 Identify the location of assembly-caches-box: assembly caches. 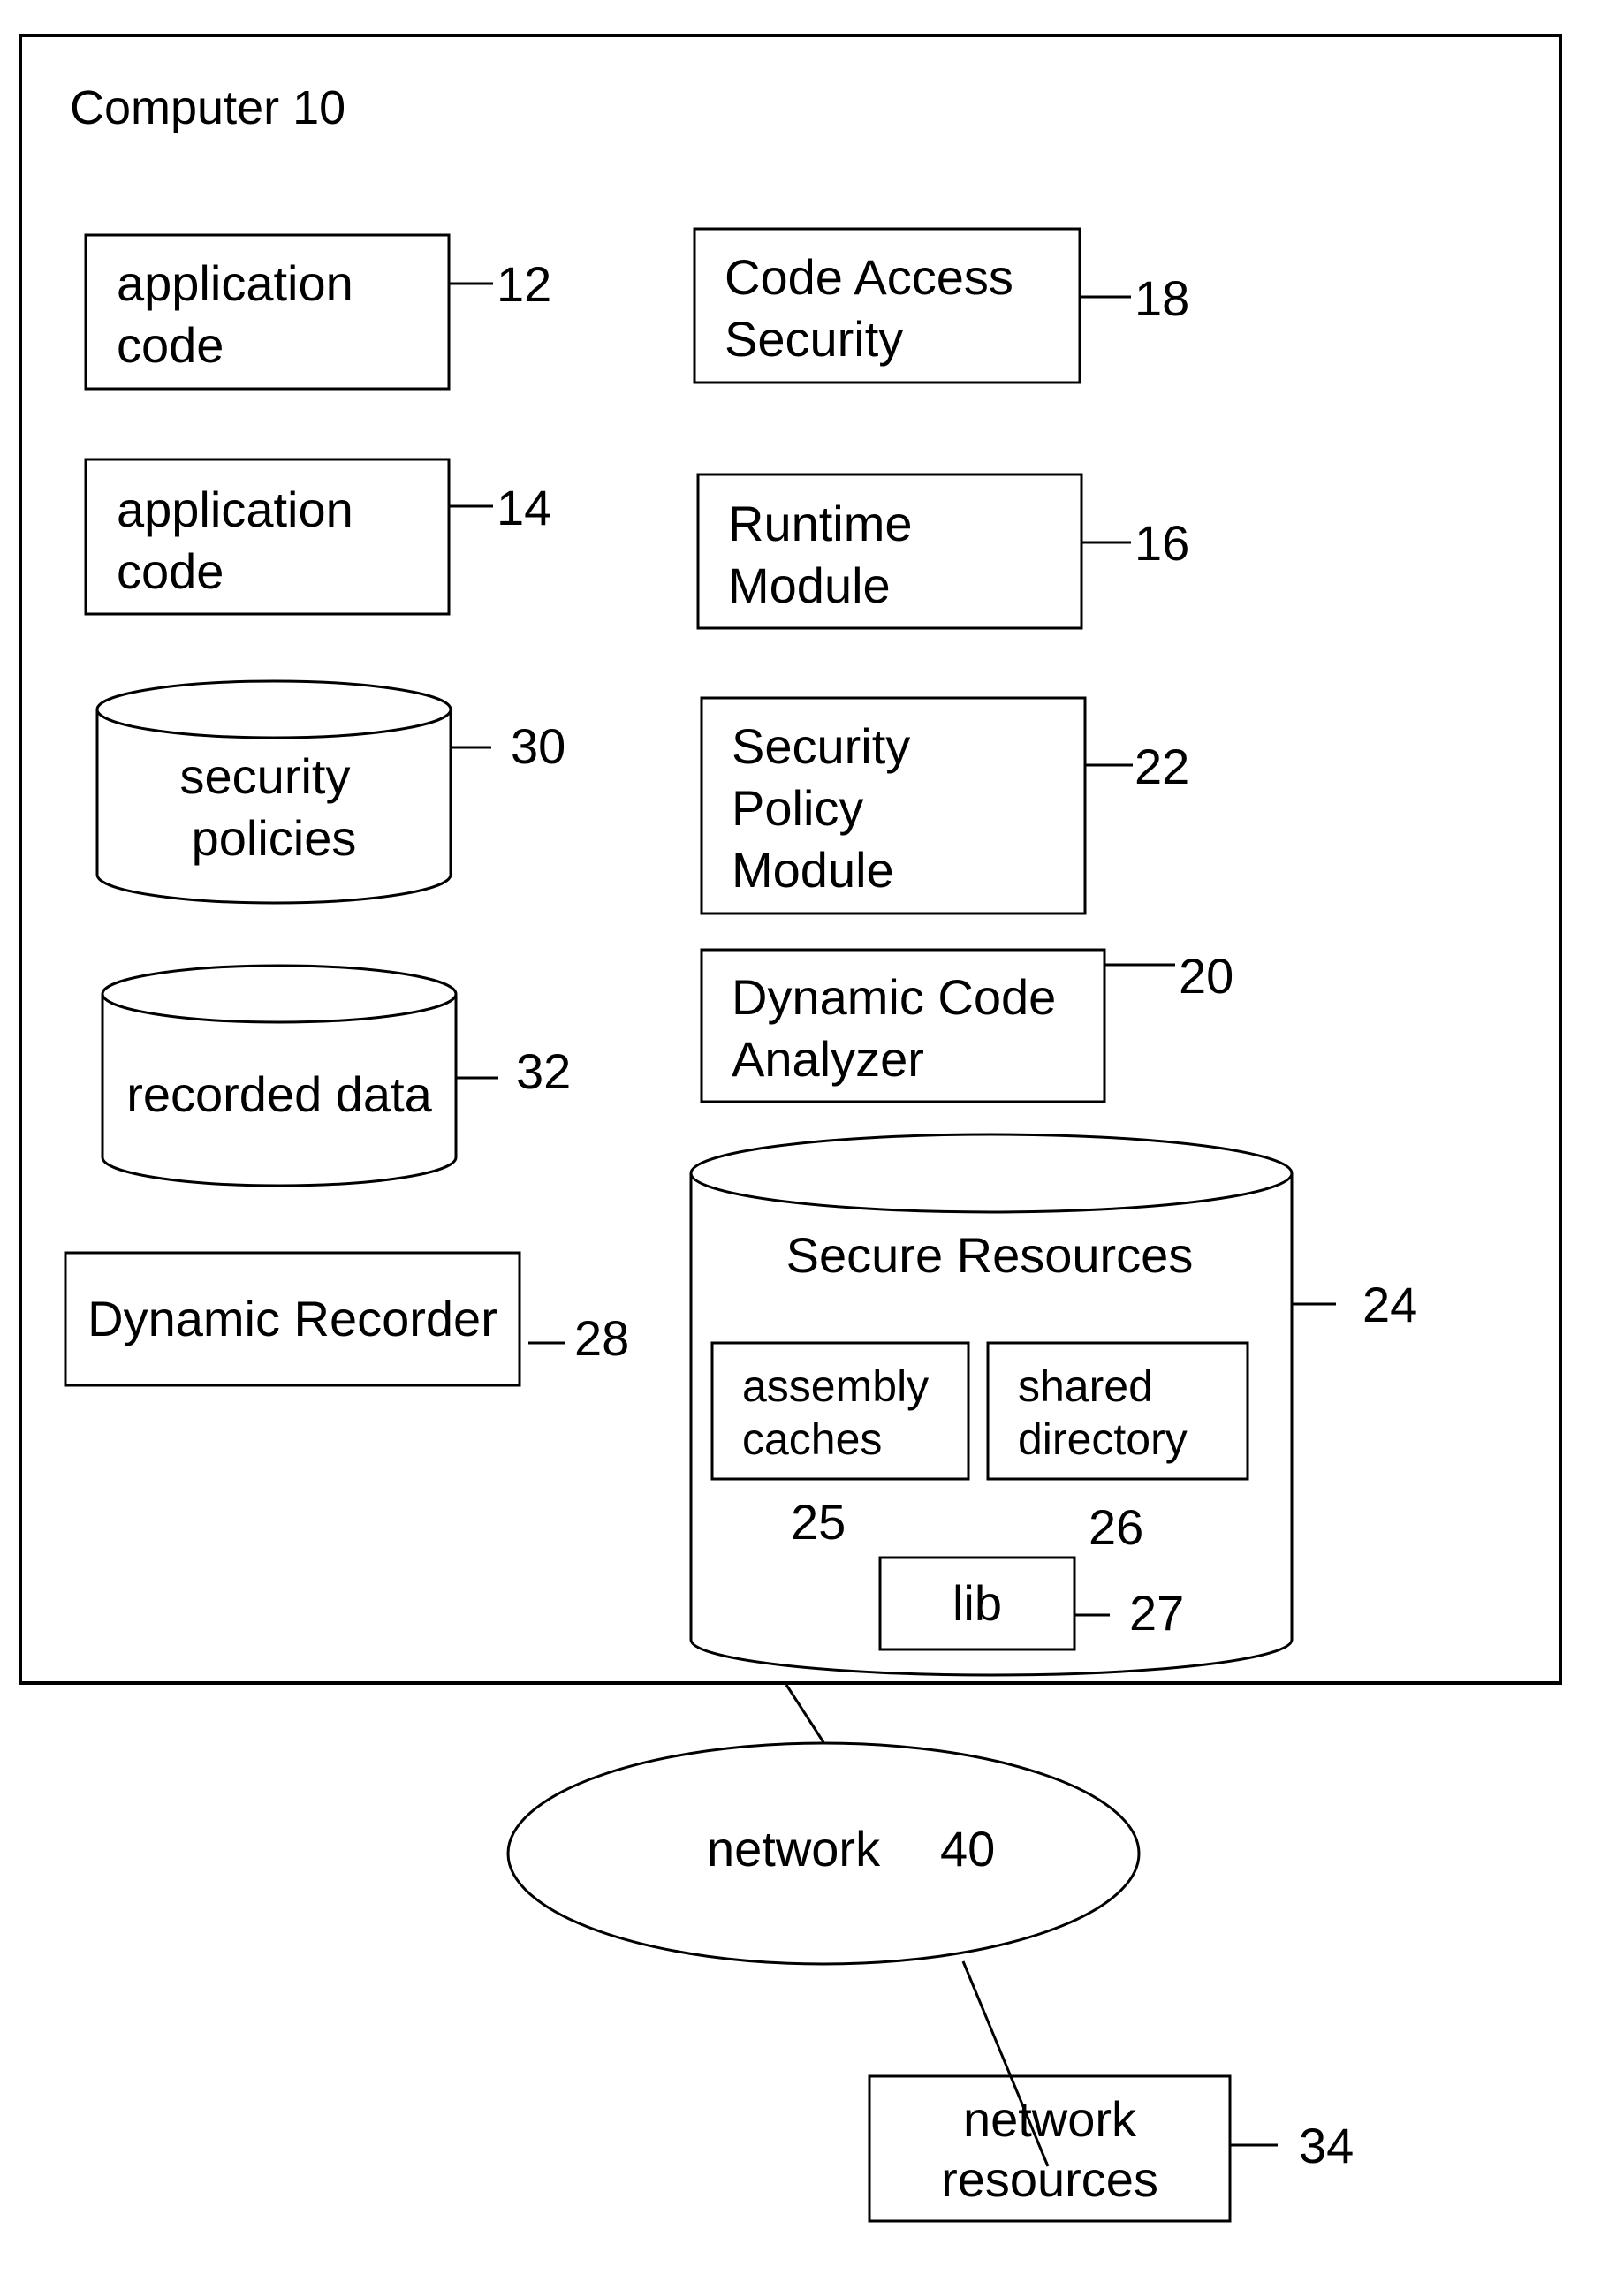
(840, 1411).